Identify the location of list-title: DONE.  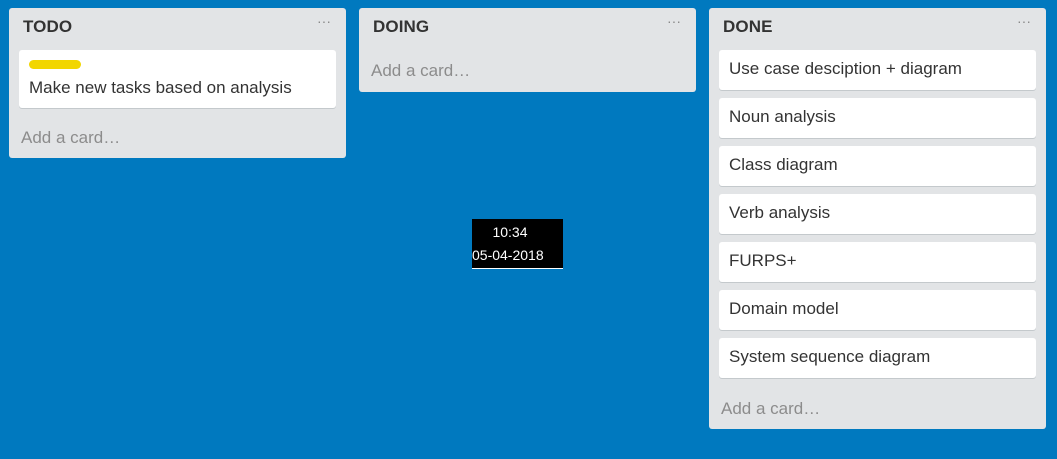
(748, 26).